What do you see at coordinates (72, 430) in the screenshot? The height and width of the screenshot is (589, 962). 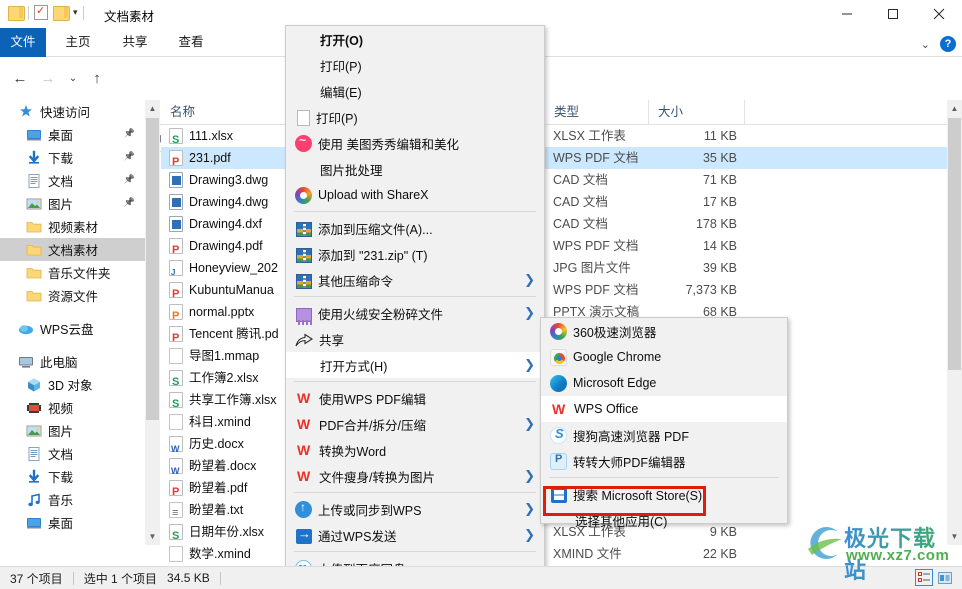 I see `sidebar-item-13: 图片` at bounding box center [72, 430].